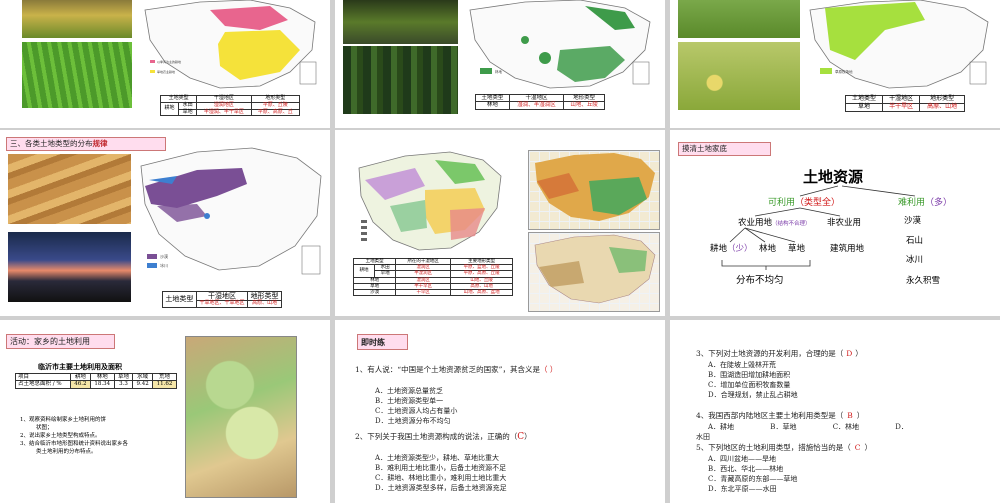 The width and height of the screenshot is (1000, 503). I want to click on photo-desert, so click(69, 189).